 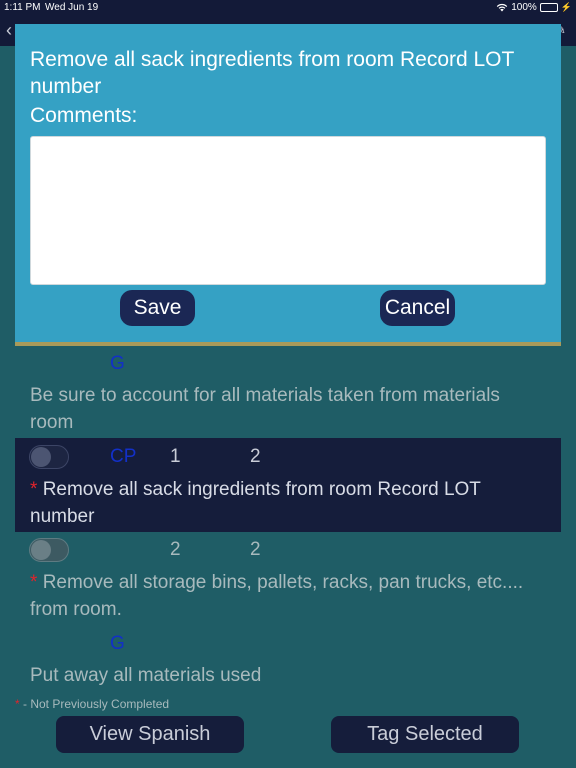 What do you see at coordinates (175, 456) in the screenshot?
I see `row-count-1: 1` at bounding box center [175, 456].